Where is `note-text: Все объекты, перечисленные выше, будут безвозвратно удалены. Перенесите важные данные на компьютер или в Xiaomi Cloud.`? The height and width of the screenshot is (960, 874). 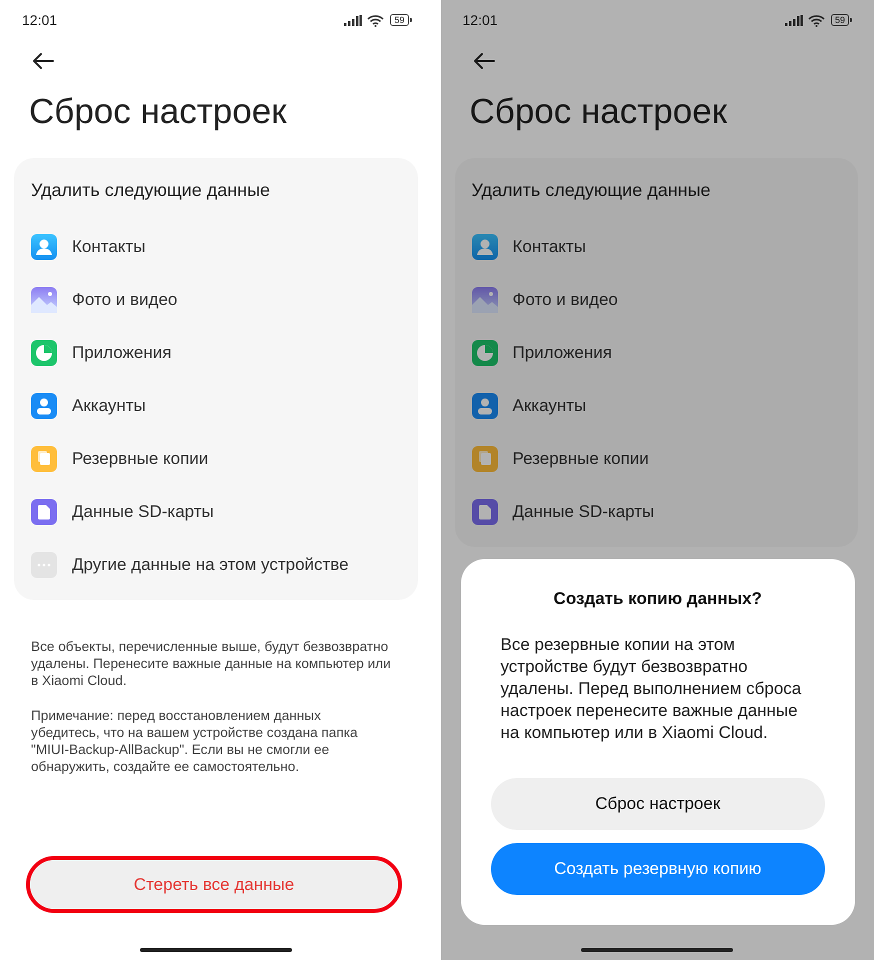
note-text: Все объекты, перечисленные выше, будут безвозвратно удалены. Перенесите важные данные на компьютер или в Xiaomi Cloud. is located at coordinates (211, 663).